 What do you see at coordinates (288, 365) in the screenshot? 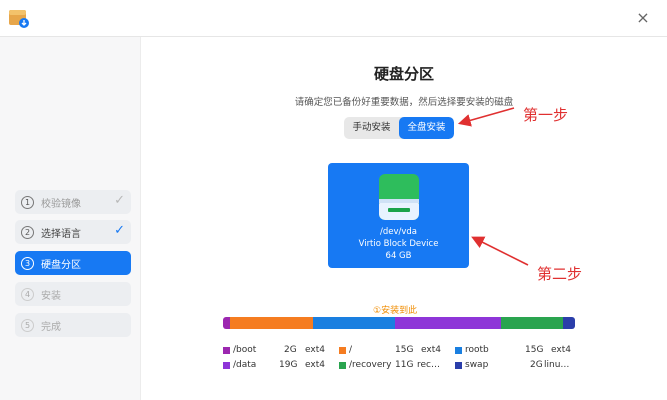
I see `legend-size: 19G` at bounding box center [288, 365].